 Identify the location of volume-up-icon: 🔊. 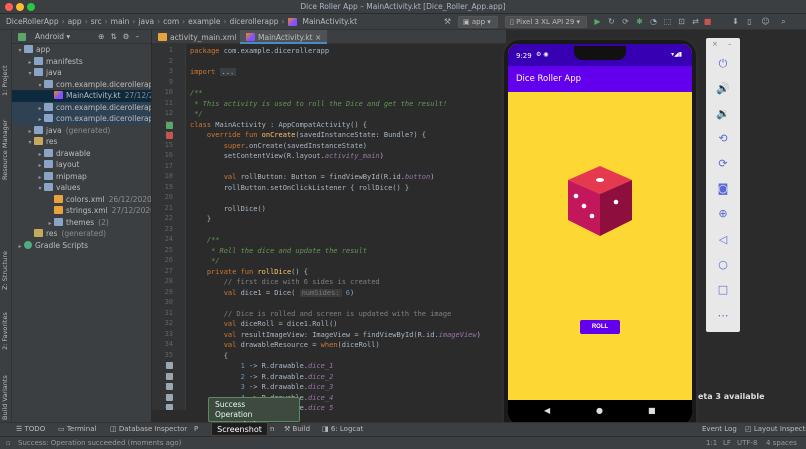
(723, 89).